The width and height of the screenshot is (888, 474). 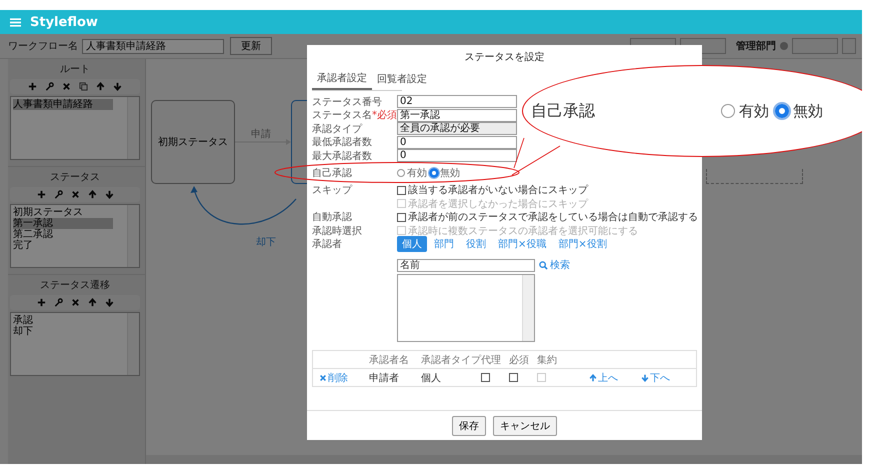 What do you see at coordinates (554, 265) in the screenshot?
I see `search-link: 検索` at bounding box center [554, 265].